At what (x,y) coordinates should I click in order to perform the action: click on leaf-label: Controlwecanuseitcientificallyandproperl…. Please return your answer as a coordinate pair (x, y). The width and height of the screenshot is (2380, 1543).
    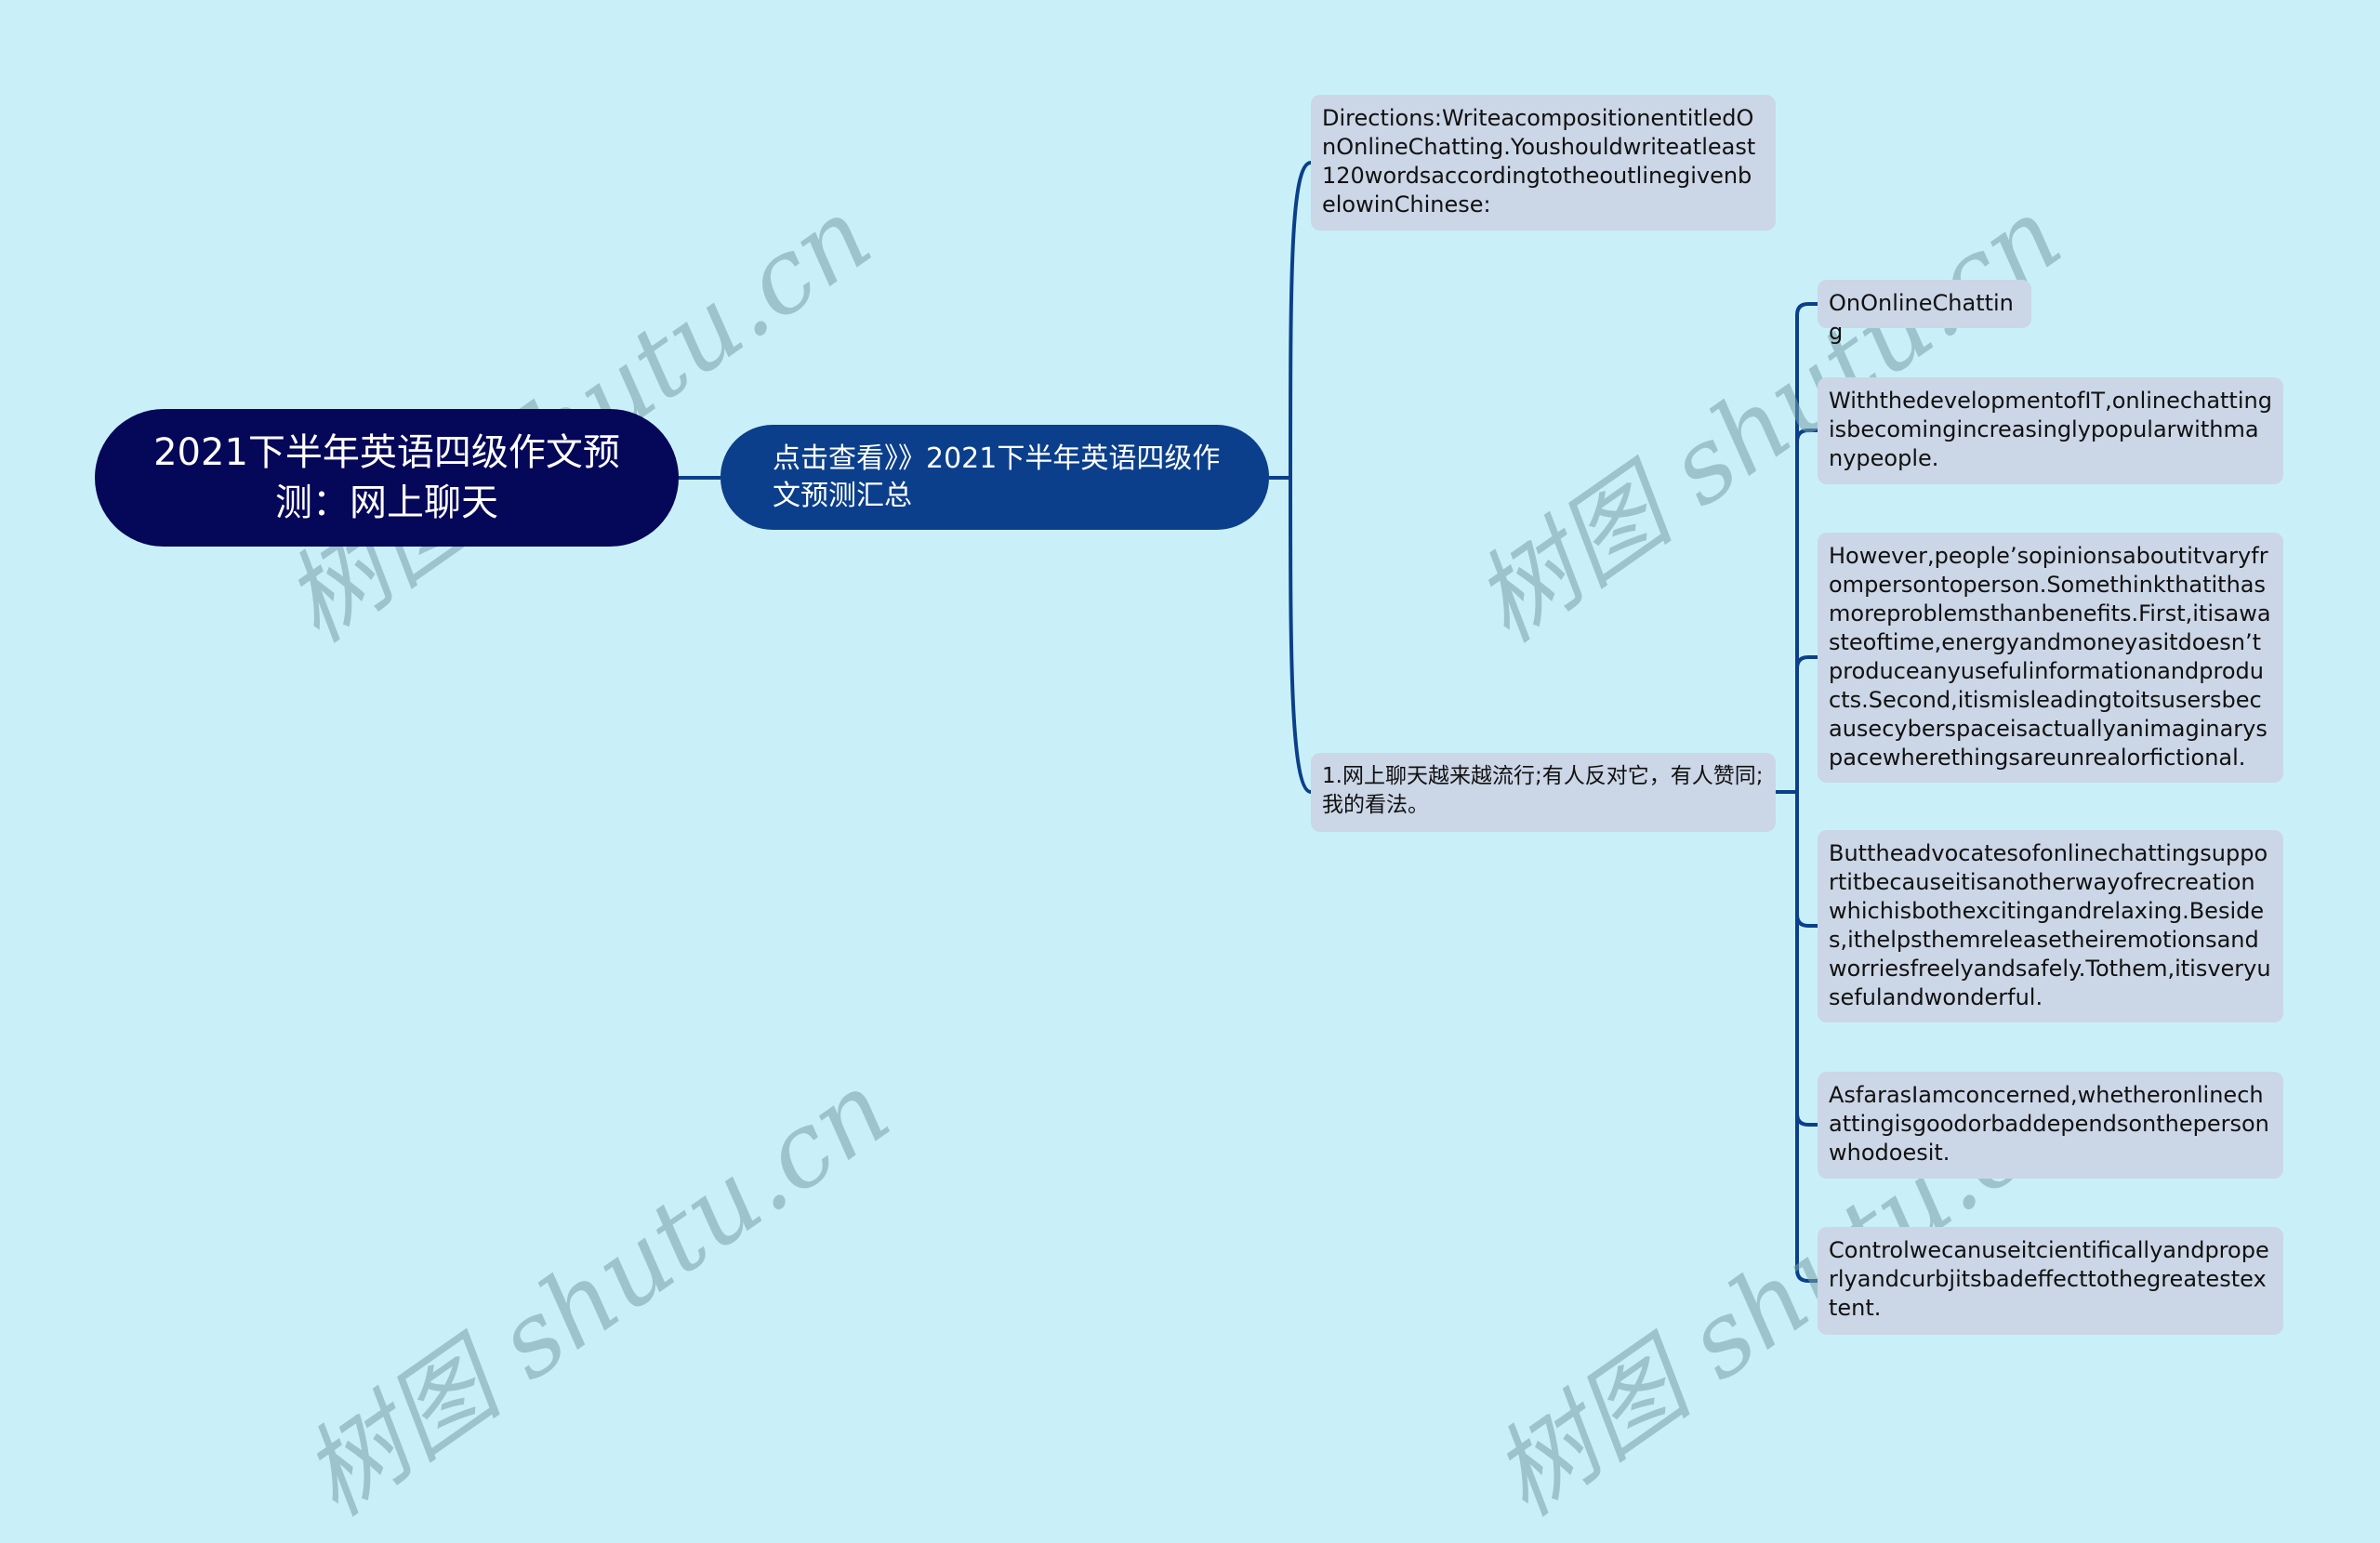
    Looking at the image, I should click on (2049, 1279).